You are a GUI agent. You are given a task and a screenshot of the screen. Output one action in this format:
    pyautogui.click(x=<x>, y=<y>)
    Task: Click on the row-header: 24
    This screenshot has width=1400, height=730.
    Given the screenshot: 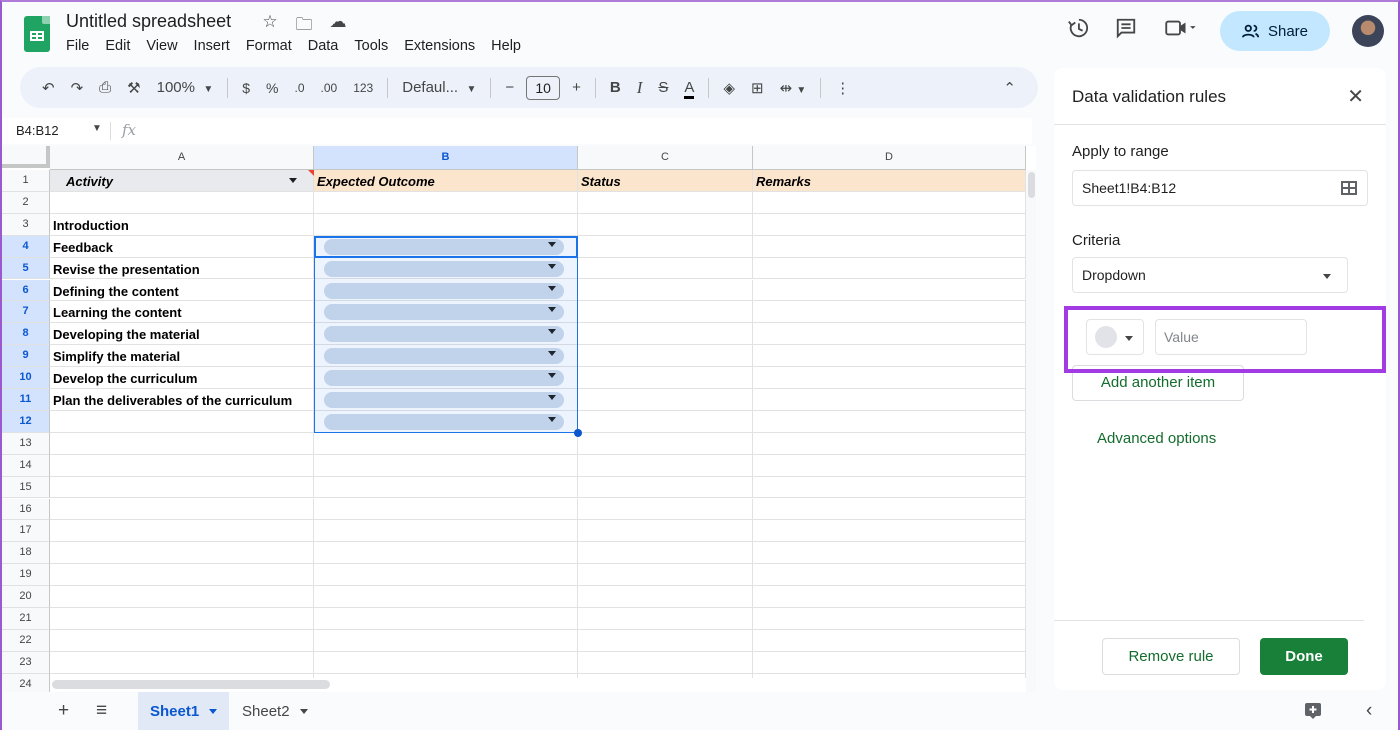 What is the action you would take?
    pyautogui.click(x=26, y=682)
    